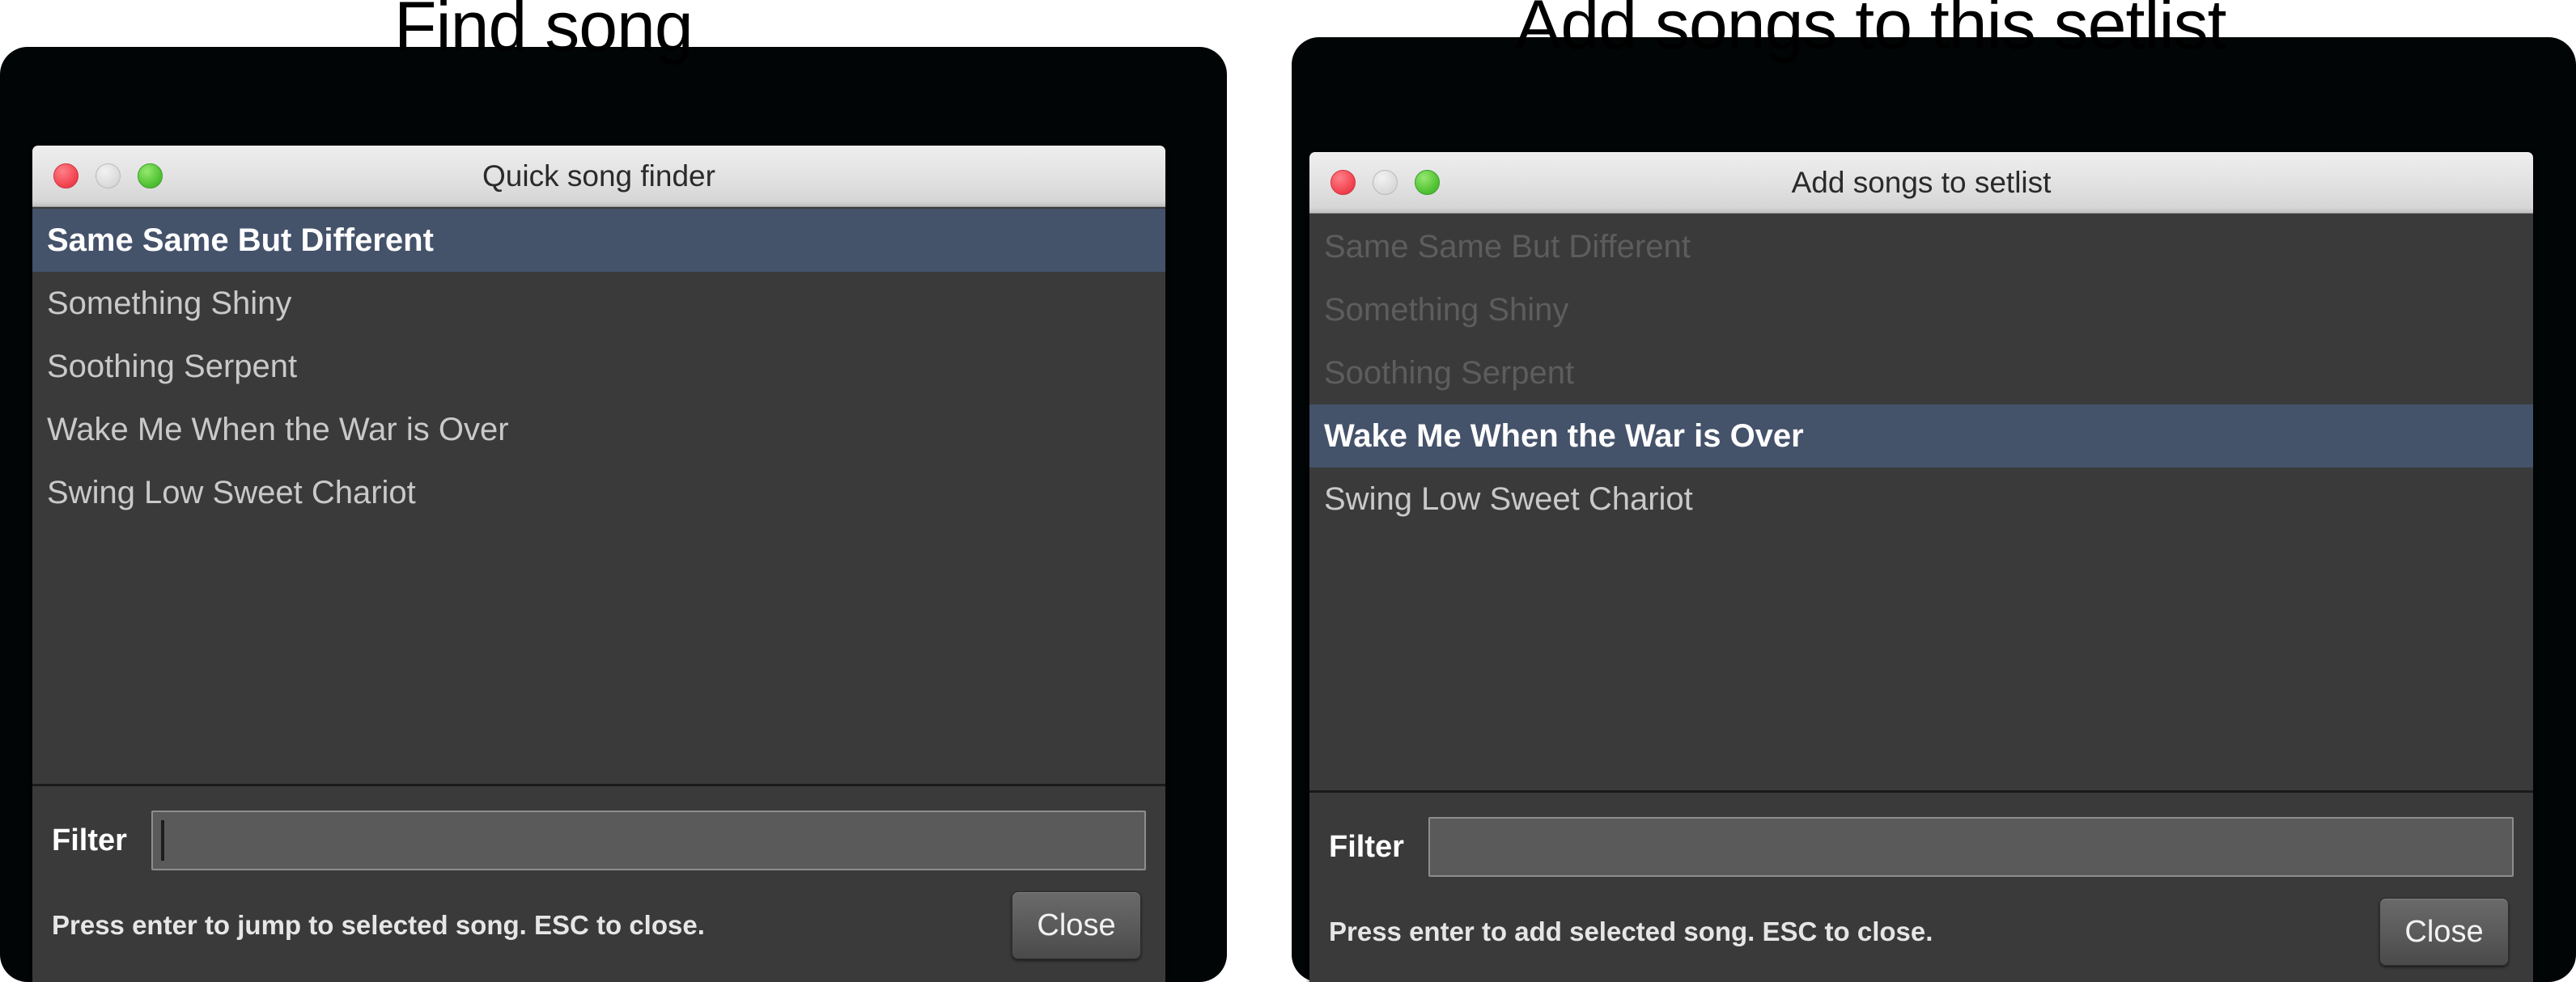 The image size is (2576, 982). I want to click on window-title-left: Quick song finder, so click(598, 176).